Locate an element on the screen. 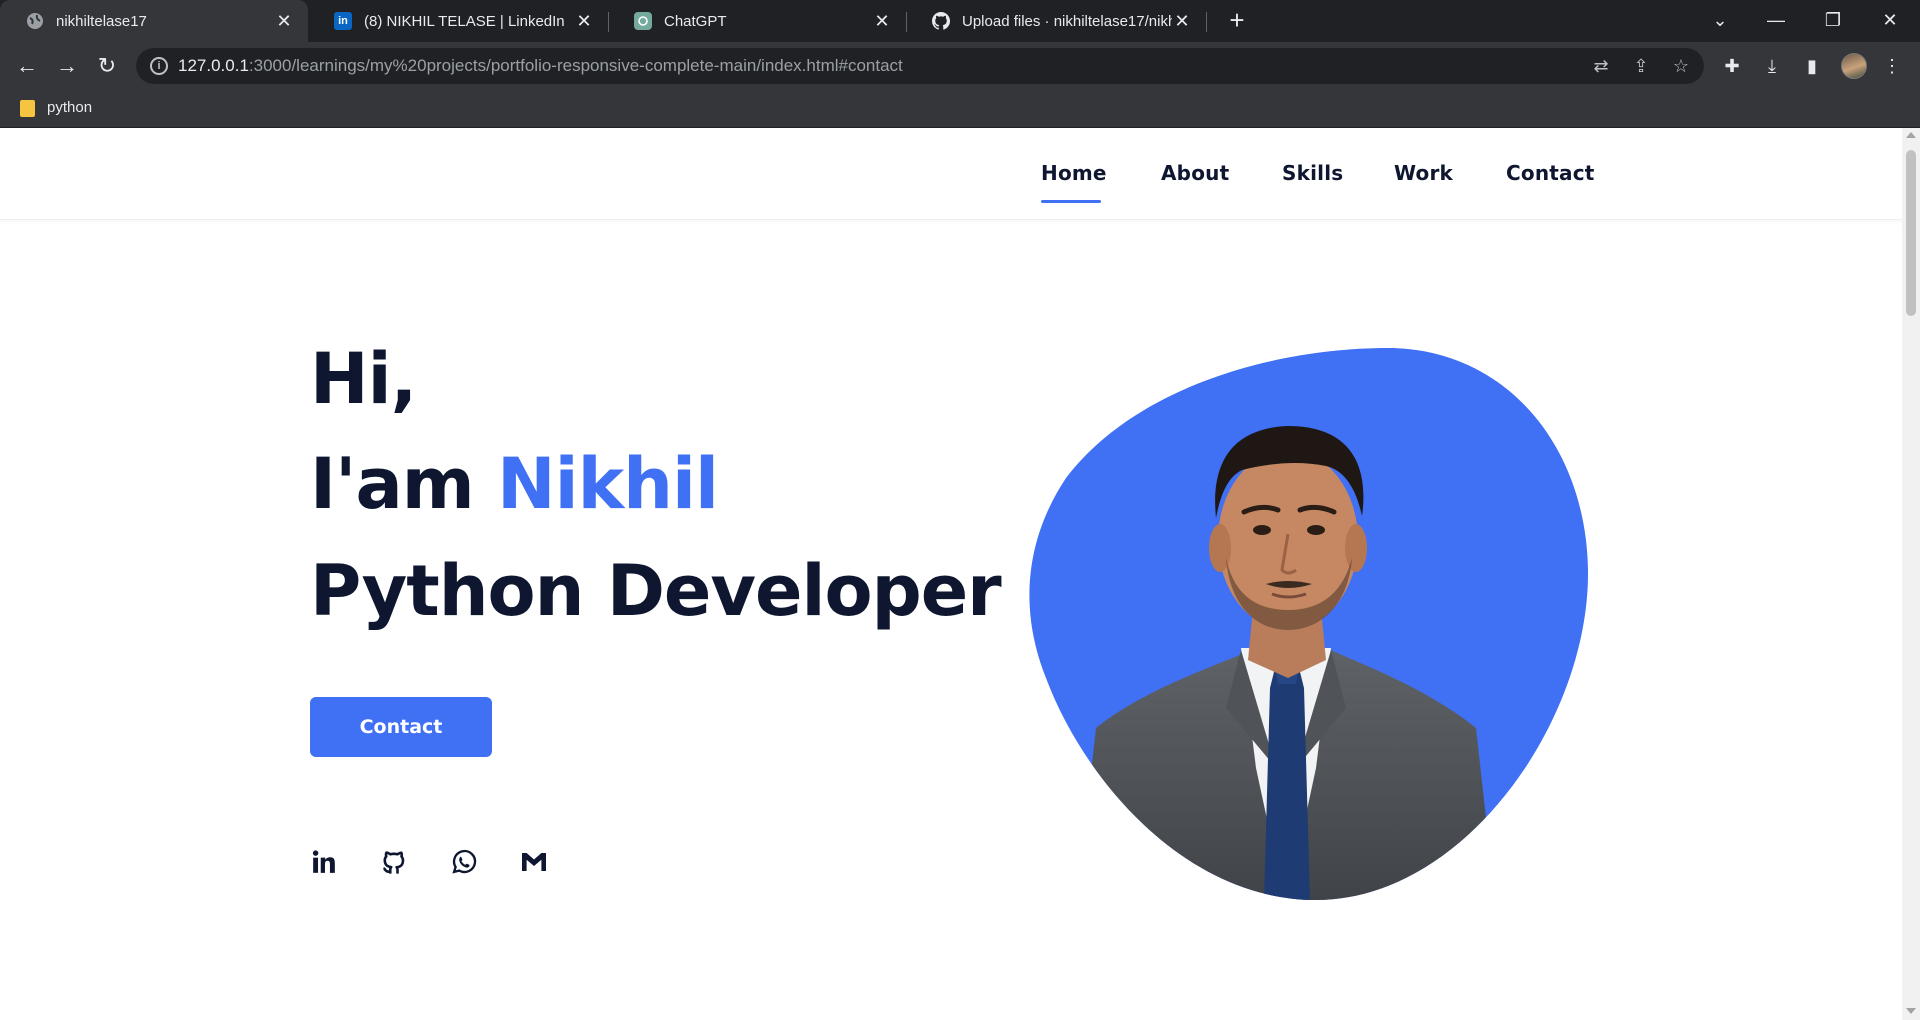  nav-about: About is located at coordinates (1195, 173).